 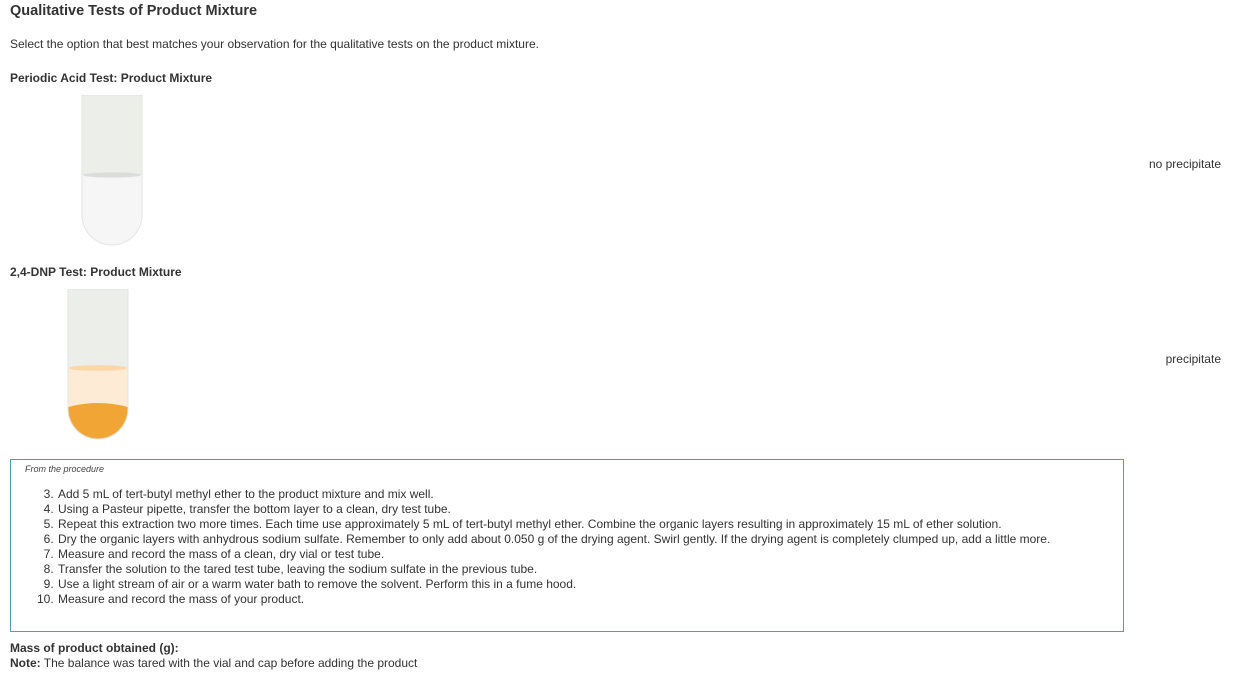 I want to click on procedure-heading: From the procedure, so click(x=65, y=469).